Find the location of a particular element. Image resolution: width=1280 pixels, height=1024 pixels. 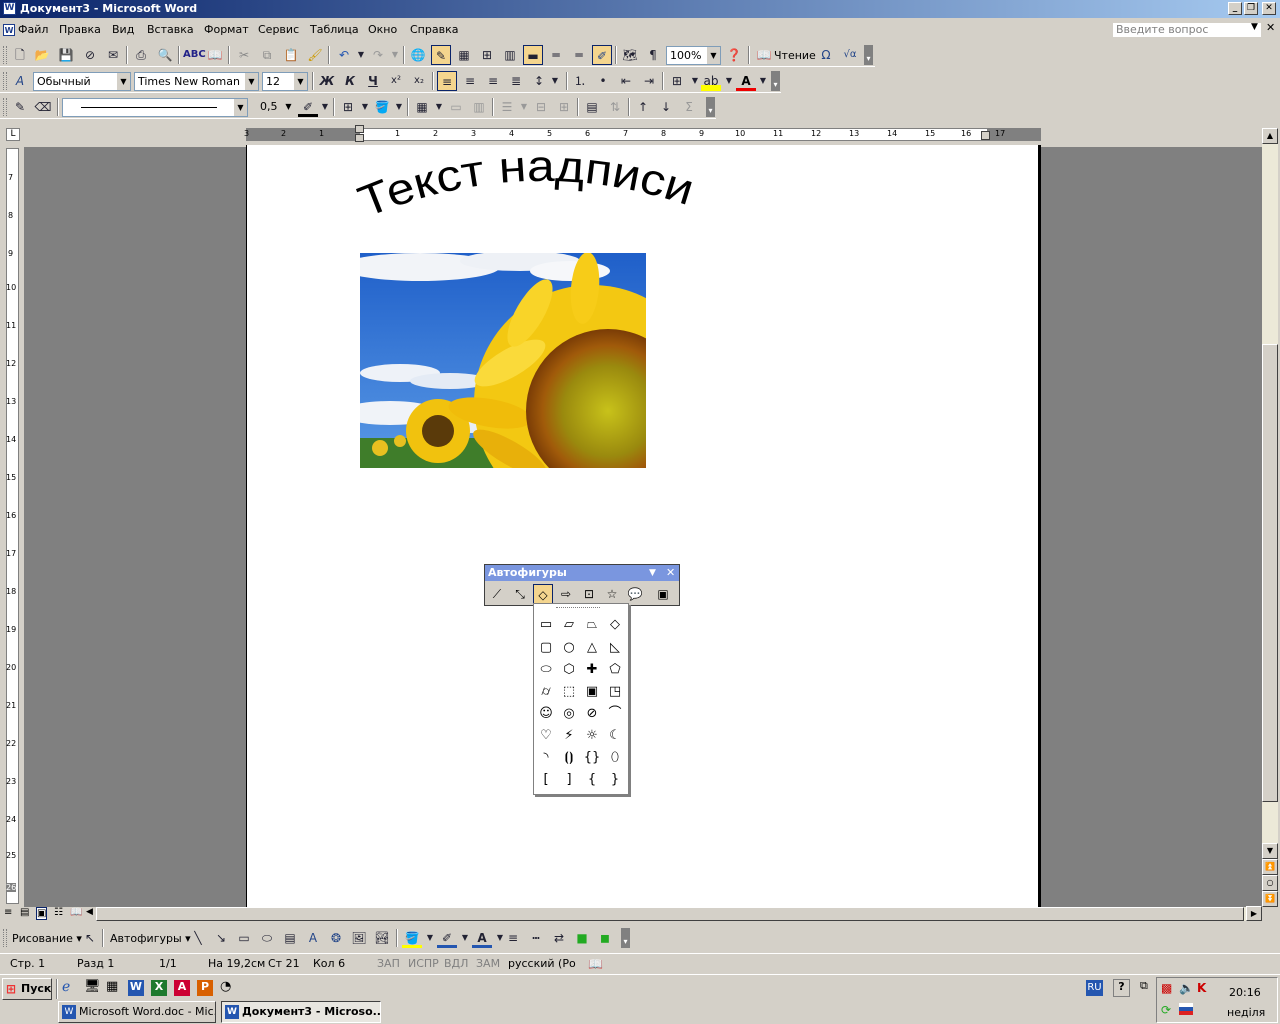

normal-view-icon: ≡ is located at coordinates (8, 912).